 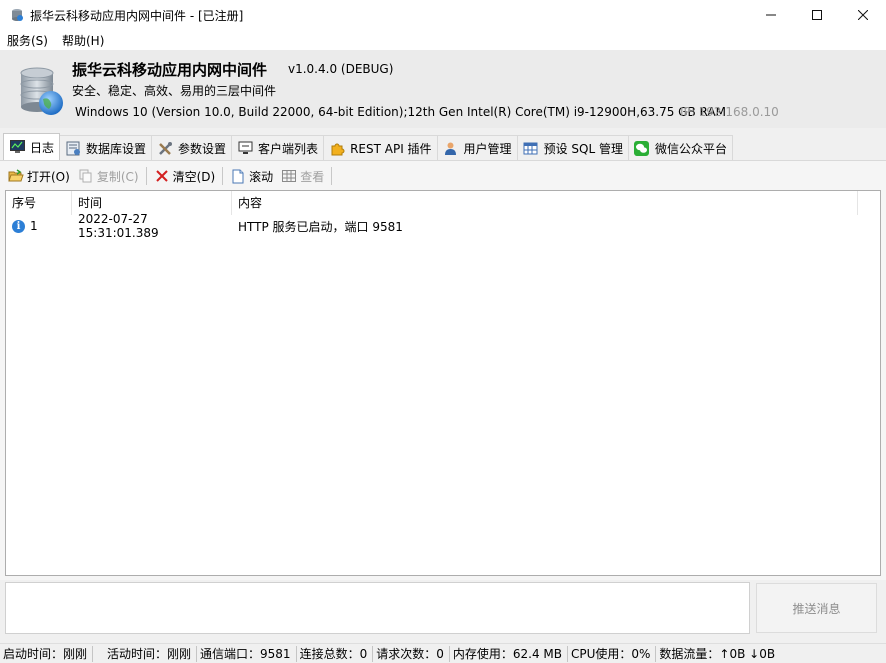 What do you see at coordinates (202, 148) in the screenshot?
I see `tab-label: 参数设置` at bounding box center [202, 148].